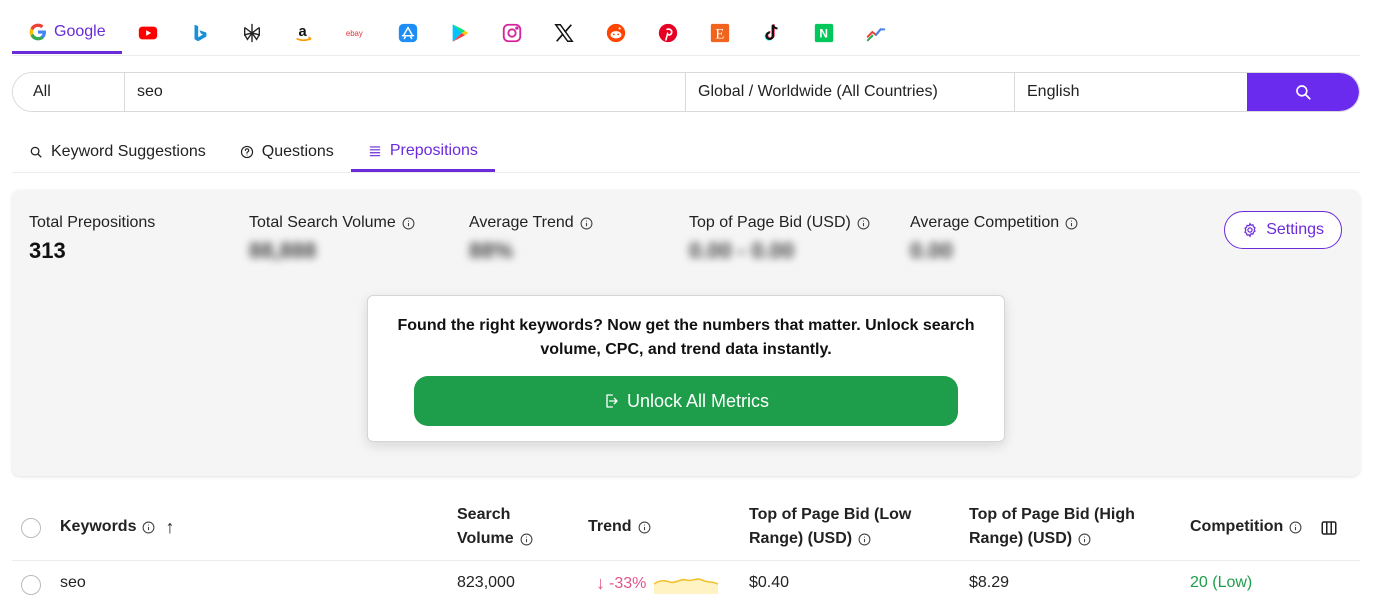  What do you see at coordinates (770, 222) in the screenshot?
I see `stat-top-of-page-bid-label: Top of Page Bid (USD)` at bounding box center [770, 222].